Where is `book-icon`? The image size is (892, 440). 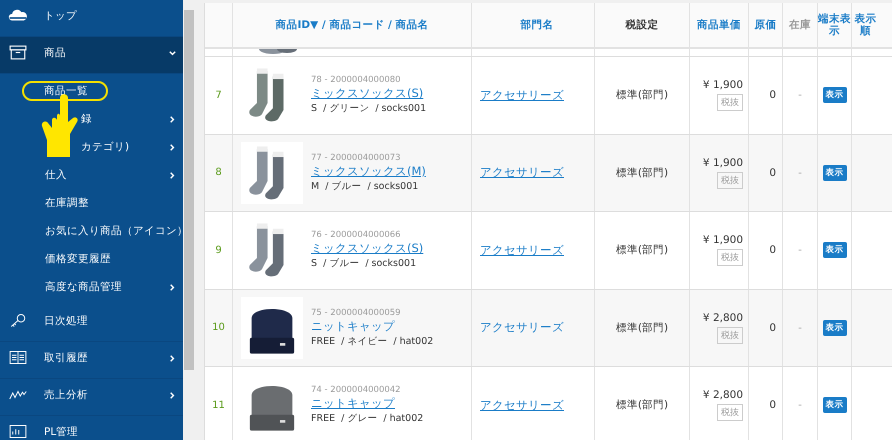 book-icon is located at coordinates (18, 357).